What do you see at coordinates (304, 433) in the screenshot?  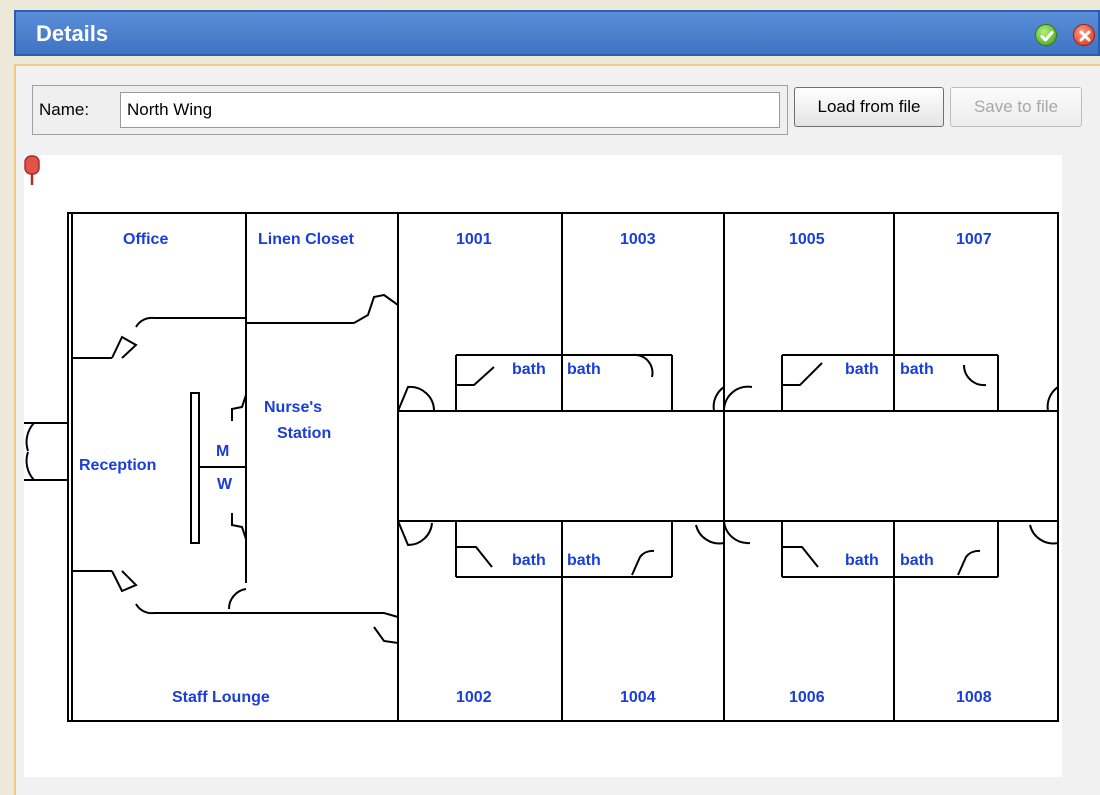 I see `room-nurses-station-line2: Station` at bounding box center [304, 433].